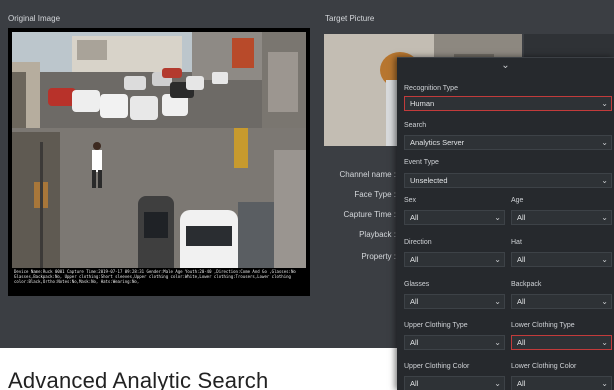 The image size is (614, 390). What do you see at coordinates (436, 325) in the screenshot?
I see `upper-clothing-type-label: Upper Clothing Type` at bounding box center [436, 325].